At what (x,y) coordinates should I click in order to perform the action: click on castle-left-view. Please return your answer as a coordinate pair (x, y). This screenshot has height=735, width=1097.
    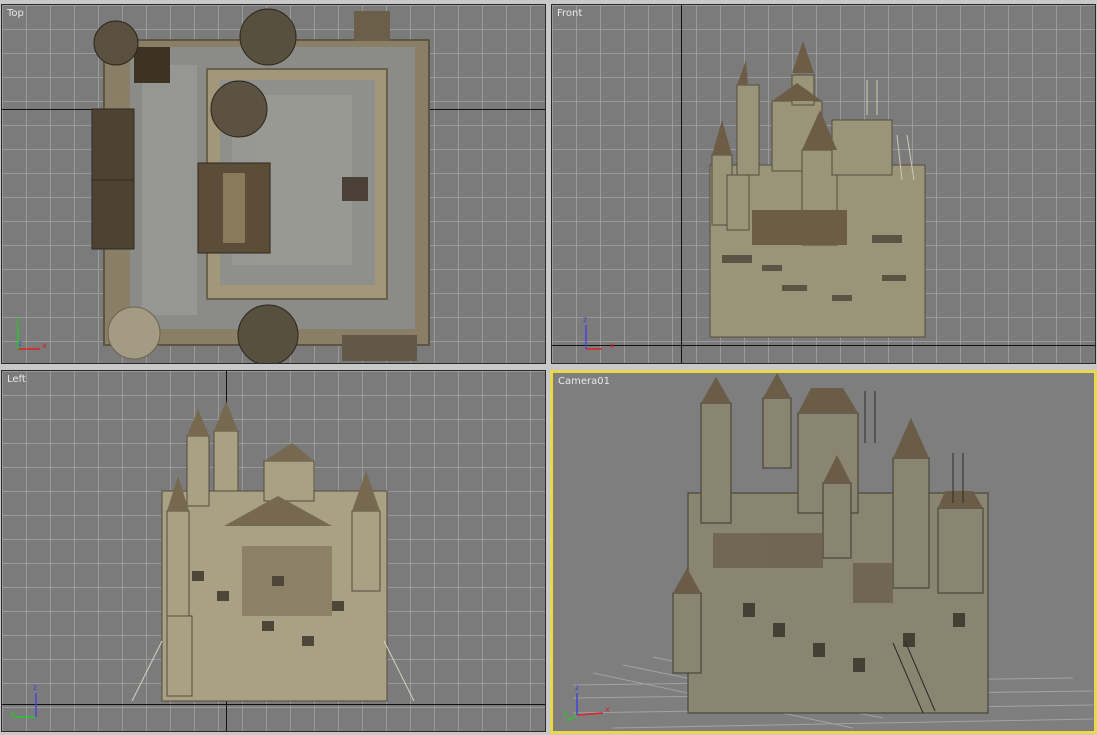
    Looking at the image, I should click on (273, 551).